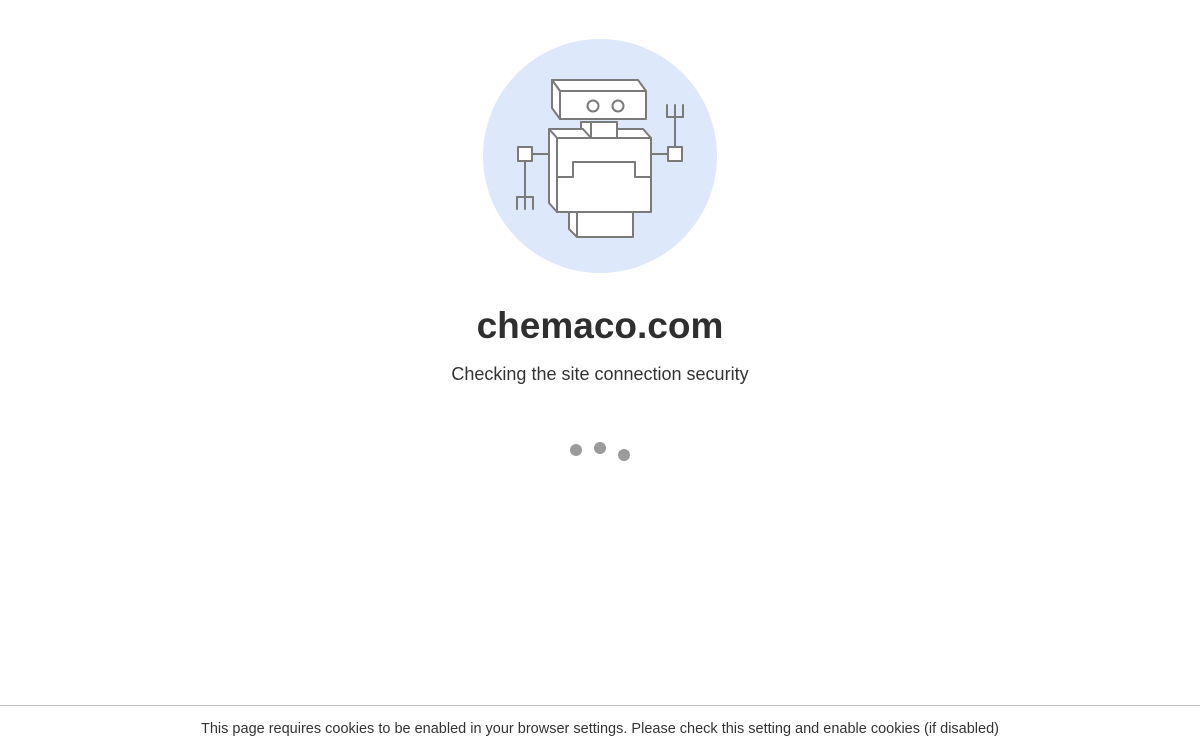 This screenshot has width=1200, height=750. I want to click on loading-dots, so click(601, 452).